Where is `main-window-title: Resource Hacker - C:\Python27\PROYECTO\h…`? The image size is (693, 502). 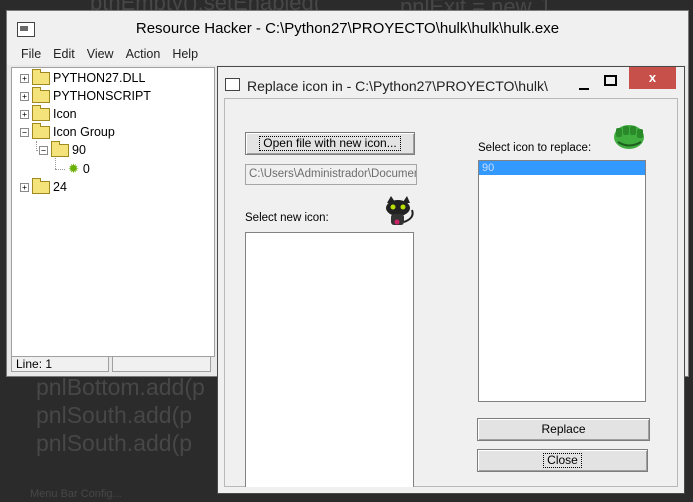 main-window-title: Resource Hacker - C:\Python27\PROYECTO\h… is located at coordinates (347, 28).